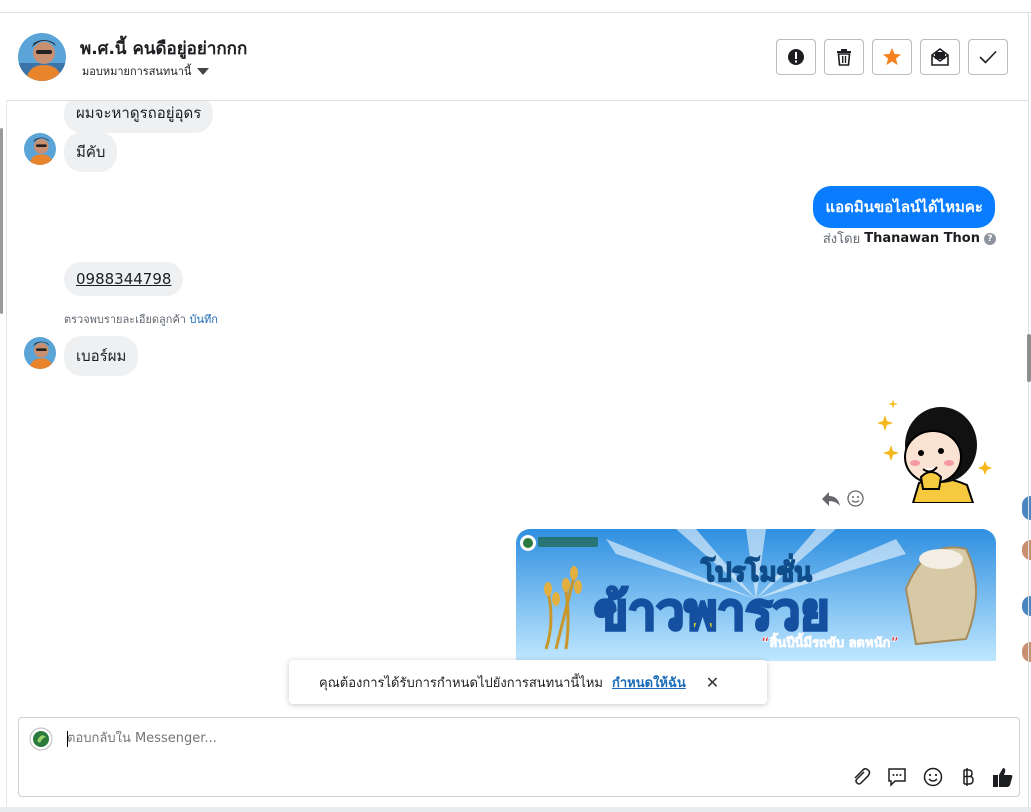 This screenshot has width=1031, height=812. What do you see at coordinates (712, 612) in the screenshot?
I see `promo-line2: ข้าวพารวย` at bounding box center [712, 612].